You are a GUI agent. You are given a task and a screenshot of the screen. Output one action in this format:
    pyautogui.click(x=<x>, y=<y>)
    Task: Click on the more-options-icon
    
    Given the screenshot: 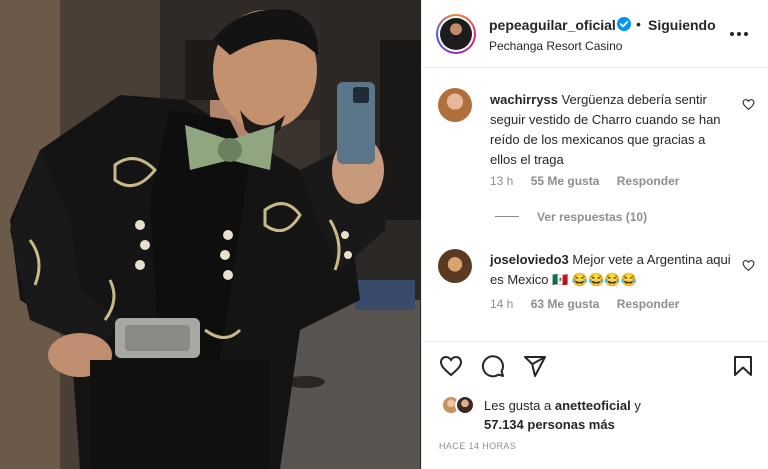 What is the action you would take?
    pyautogui.click(x=739, y=34)
    